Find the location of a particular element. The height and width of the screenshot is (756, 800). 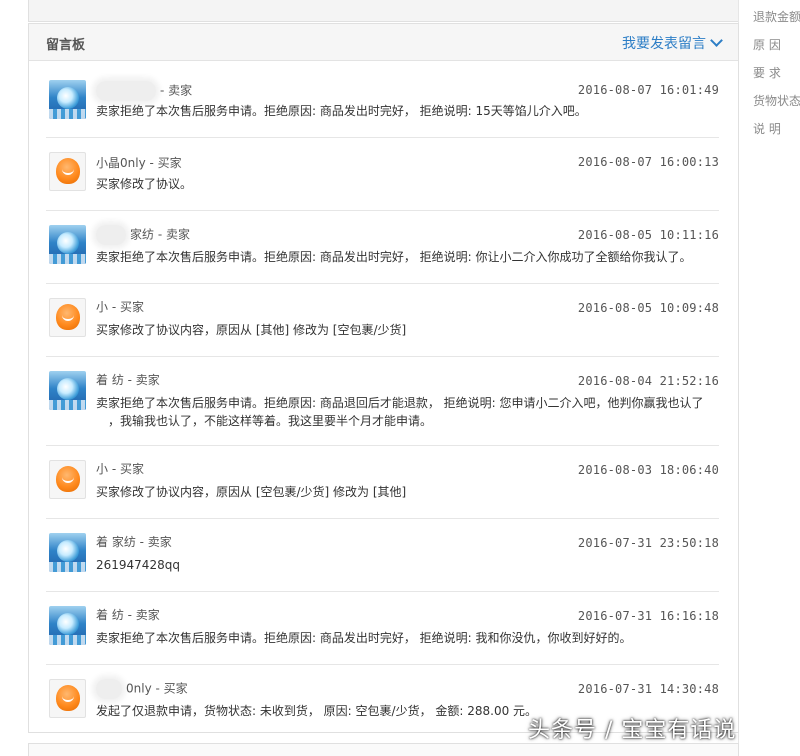

refund-info-panel: 退款金额 原 因 要 求 货物状态 说 明 is located at coordinates (770, 378).